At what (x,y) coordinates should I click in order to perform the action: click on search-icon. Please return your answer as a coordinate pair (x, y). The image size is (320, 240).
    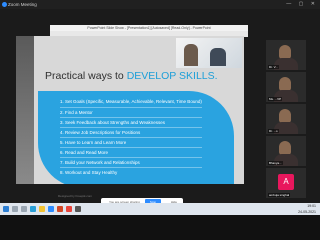
    Looking at the image, I should click on (15, 209).